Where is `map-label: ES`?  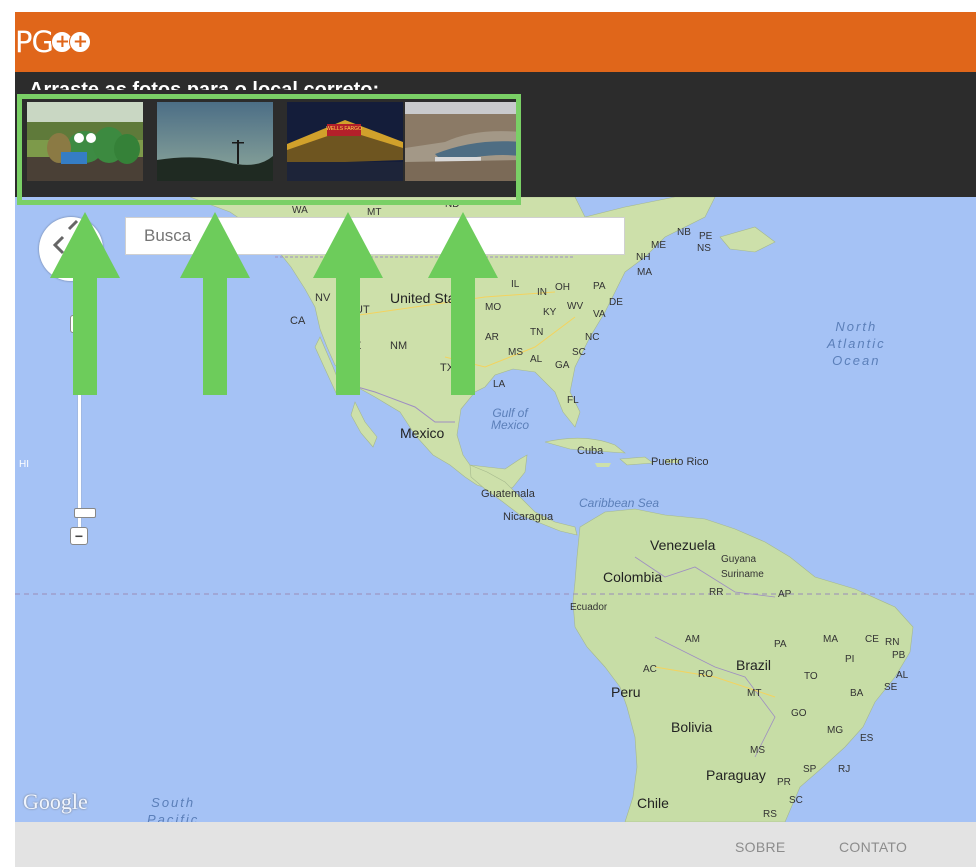 map-label: ES is located at coordinates (867, 738).